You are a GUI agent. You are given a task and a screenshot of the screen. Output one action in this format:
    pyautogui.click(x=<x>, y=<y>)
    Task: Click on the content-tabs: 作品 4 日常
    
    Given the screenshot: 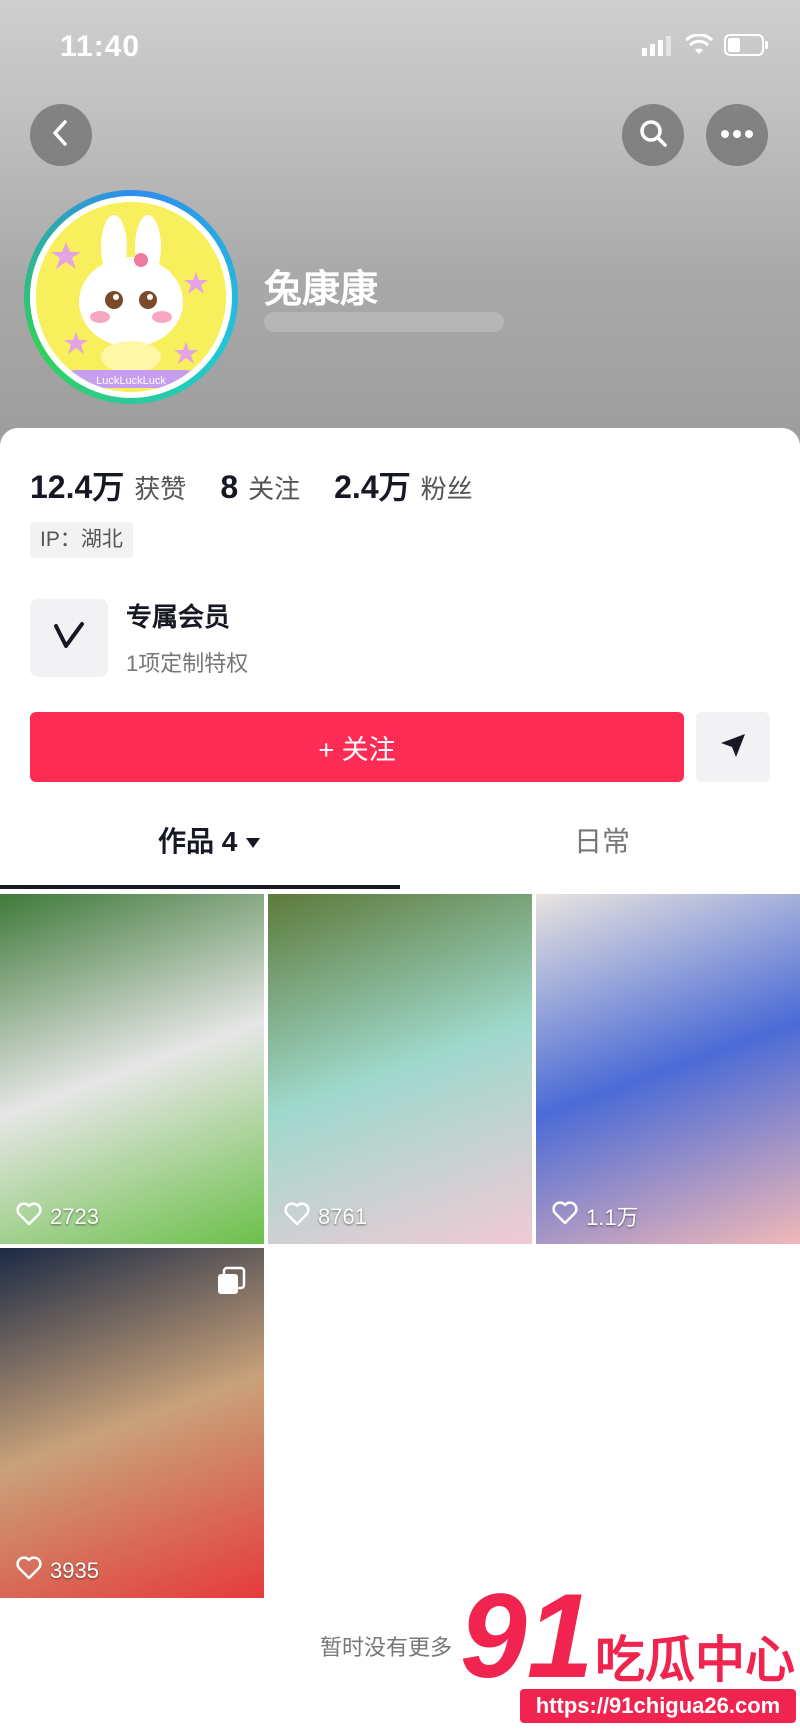 What is the action you would take?
    pyautogui.click(x=400, y=855)
    